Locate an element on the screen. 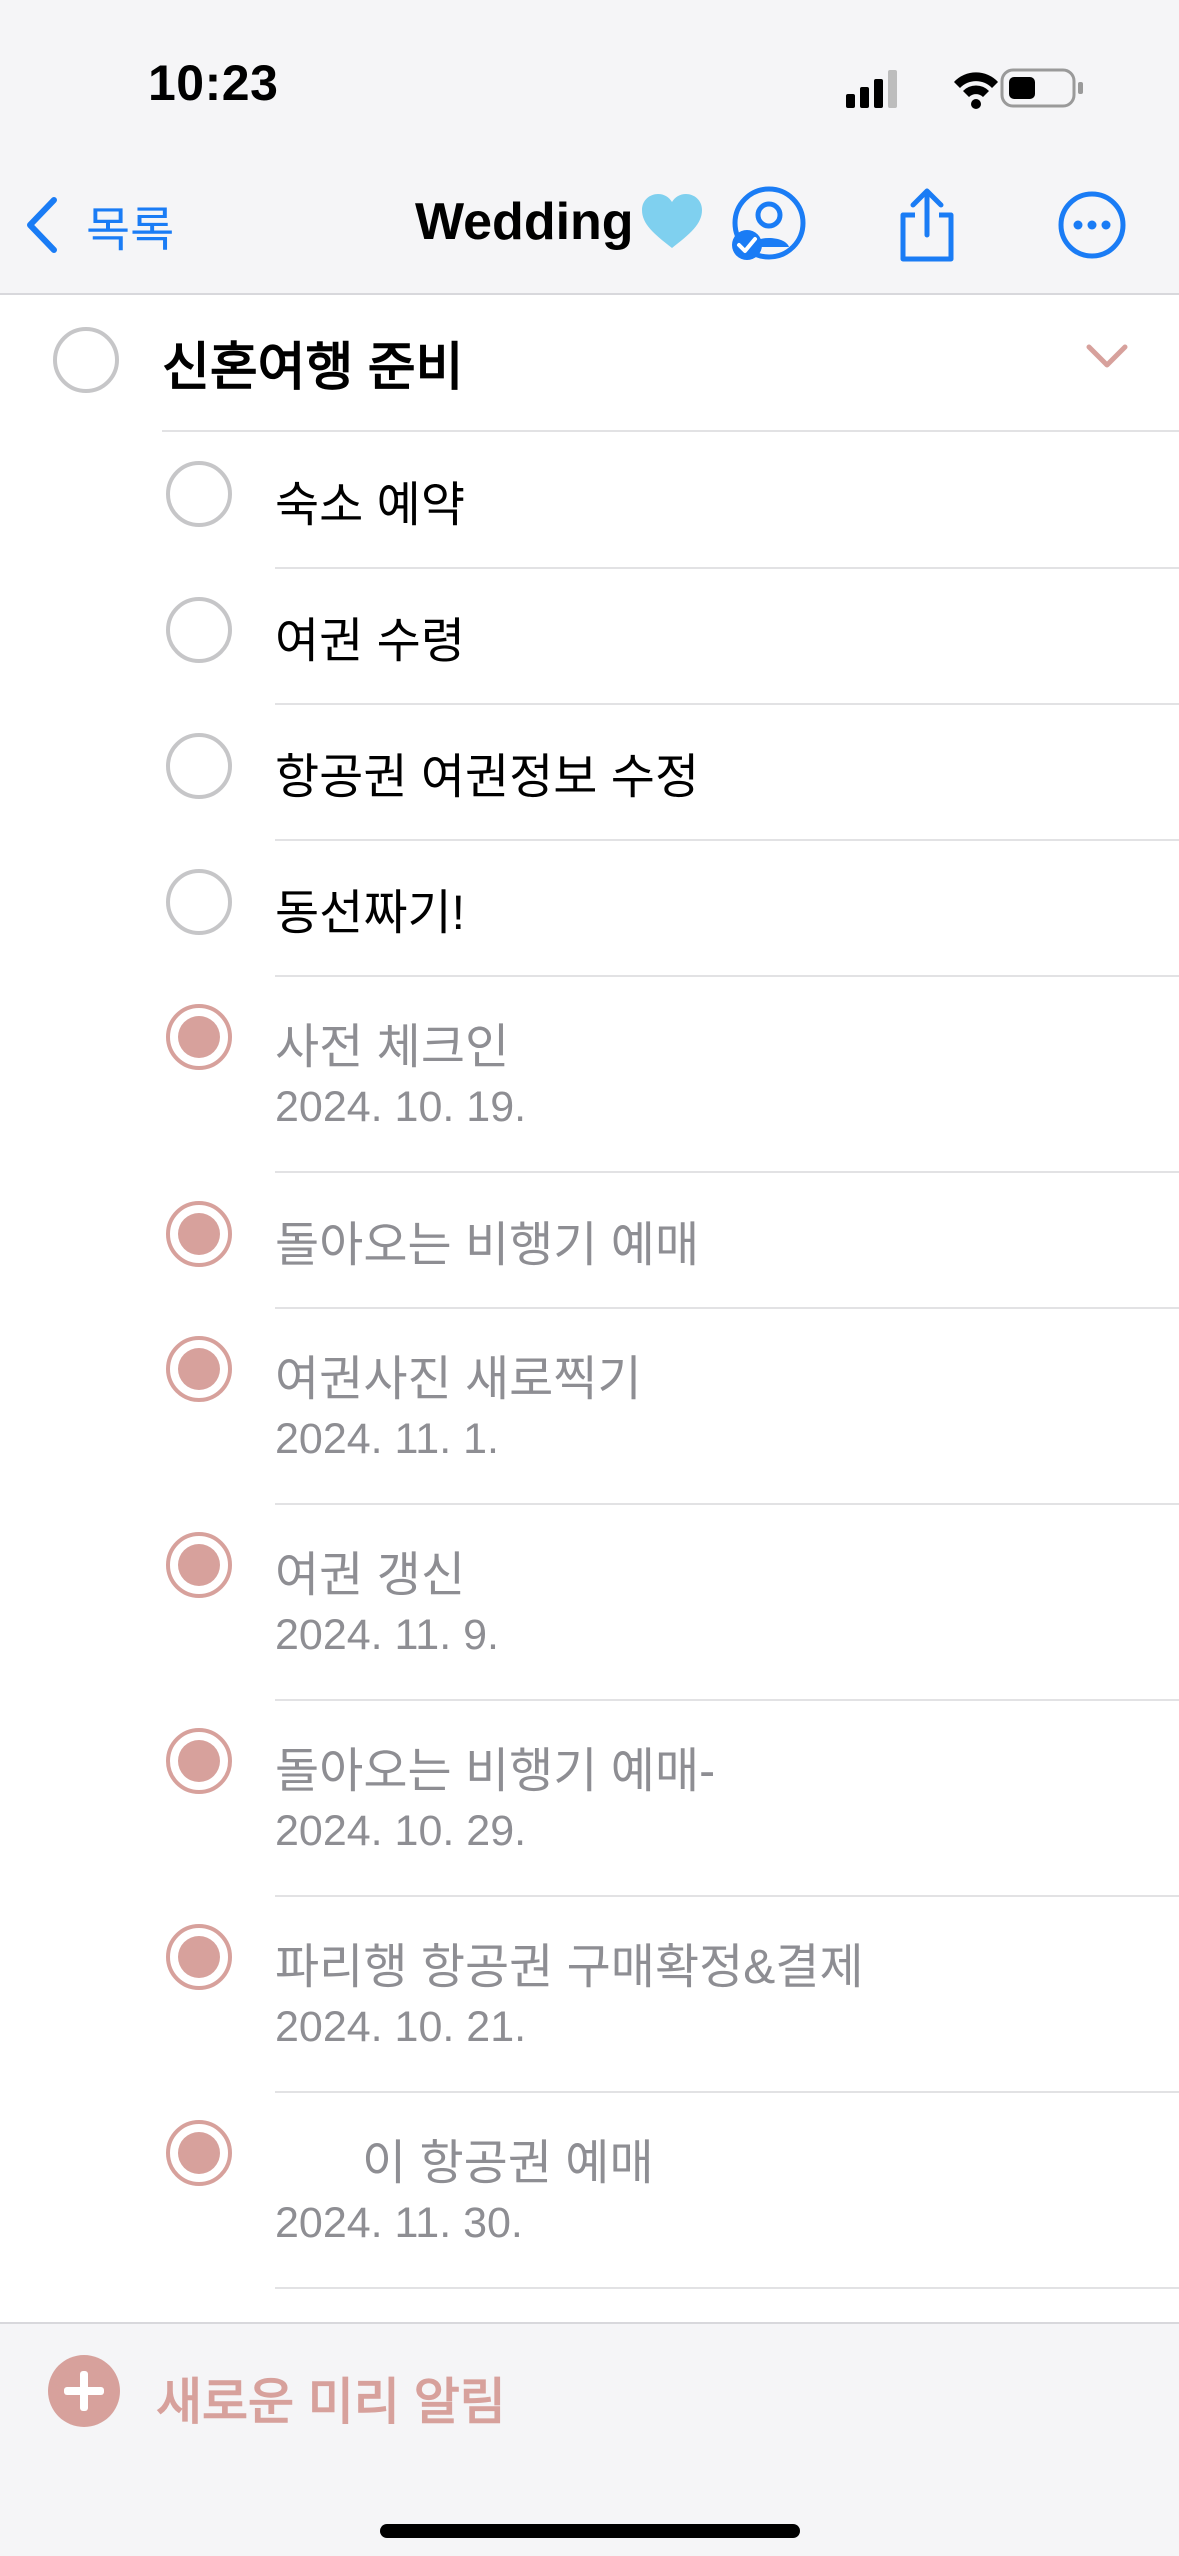 The image size is (1179, 2556). list-item: 여권 갱신 2024. 11. 9. is located at coordinates (589, 1602).